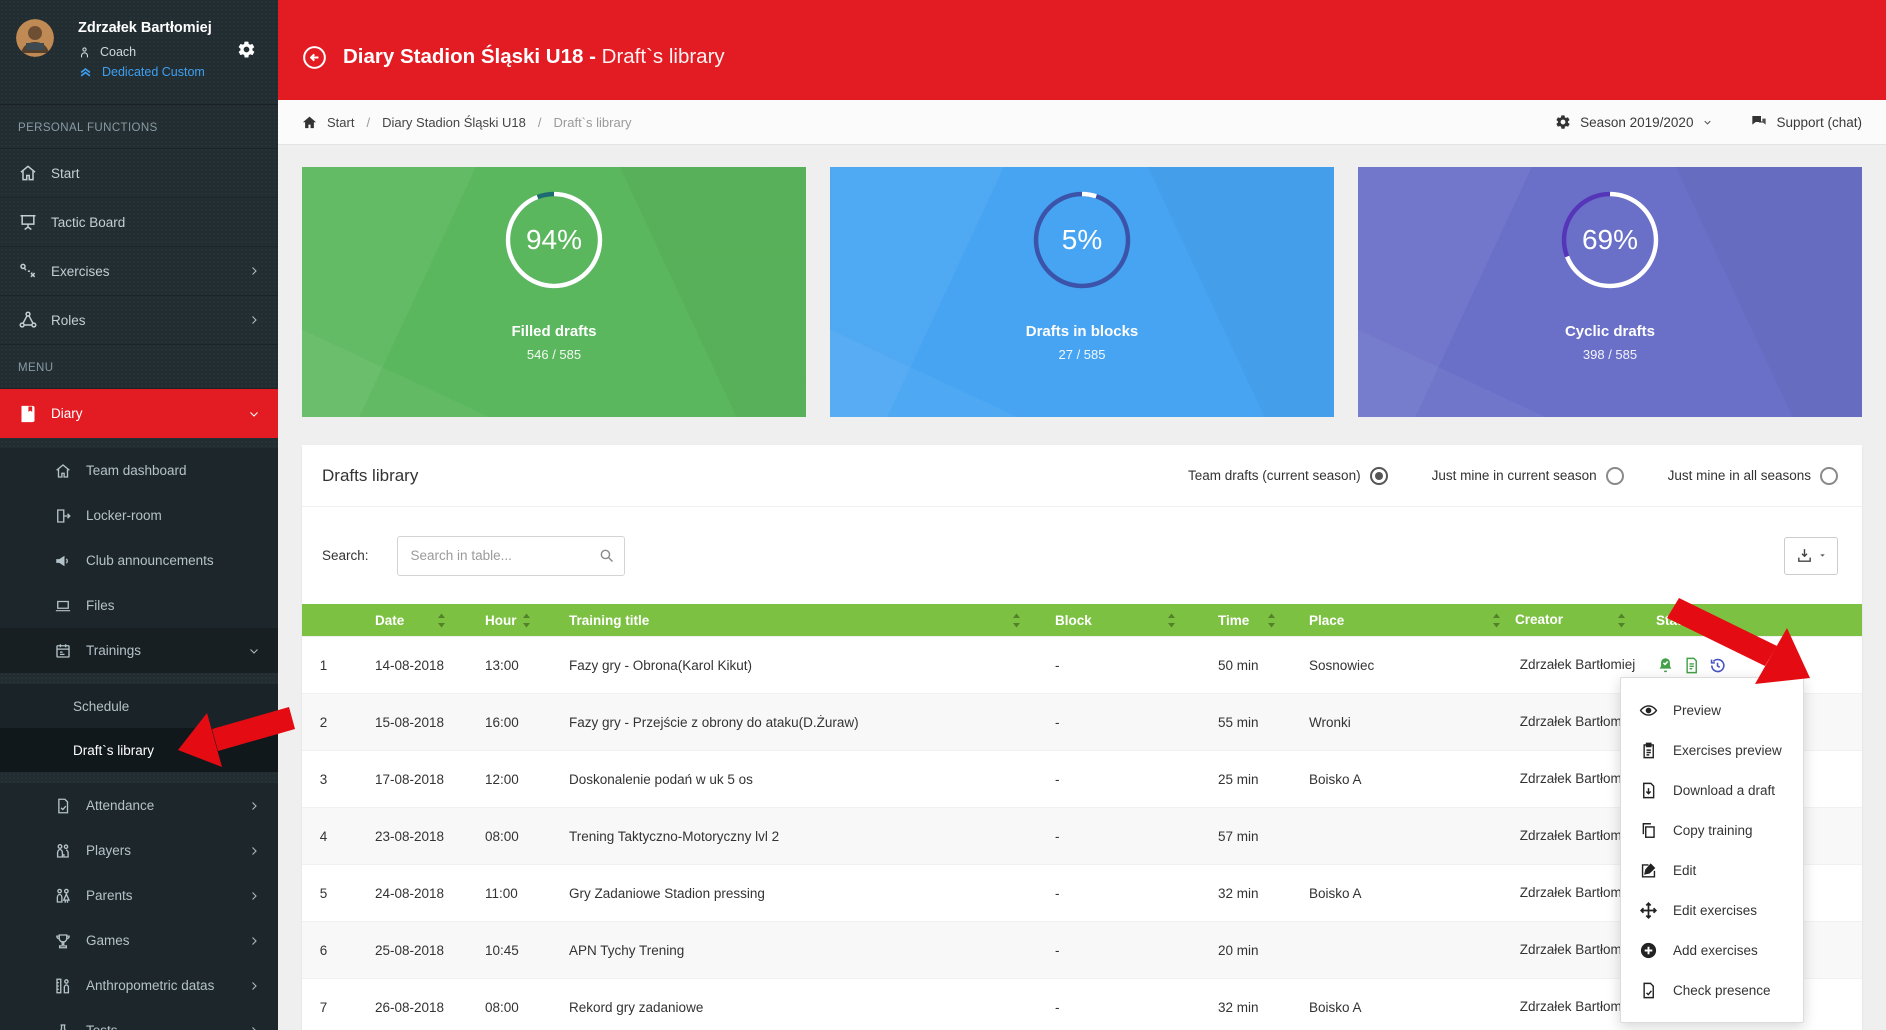 Image resolution: width=1886 pixels, height=1030 pixels. Describe the element at coordinates (1634, 122) in the screenshot. I see `season-selector: Season 2019/2020` at that location.